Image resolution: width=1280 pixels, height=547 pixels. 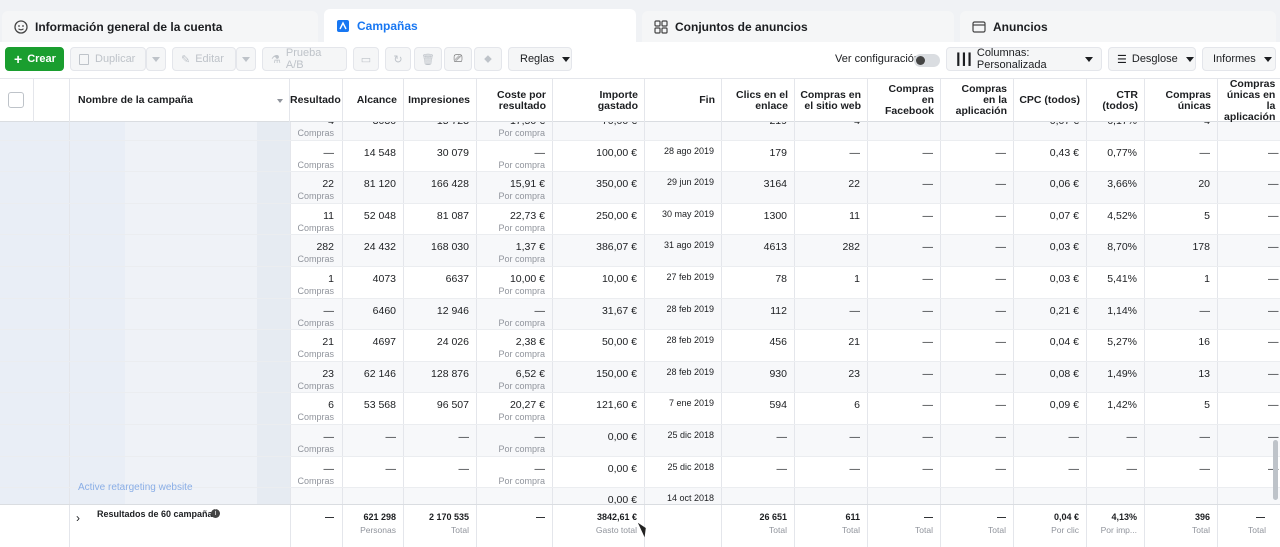 What do you see at coordinates (488, 59) in the screenshot?
I see `tag-button: ⬥` at bounding box center [488, 59].